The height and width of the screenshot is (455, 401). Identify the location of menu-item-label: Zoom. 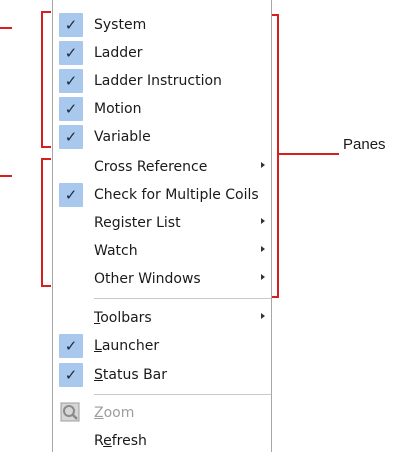
(114, 413).